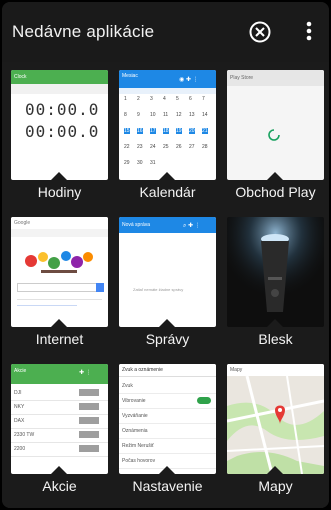 This screenshot has height=510, width=331. Describe the element at coordinates (167, 79) in the screenshot. I see `thumb-app-bar: Mesiac ◉ ✚ ⋮` at that location.